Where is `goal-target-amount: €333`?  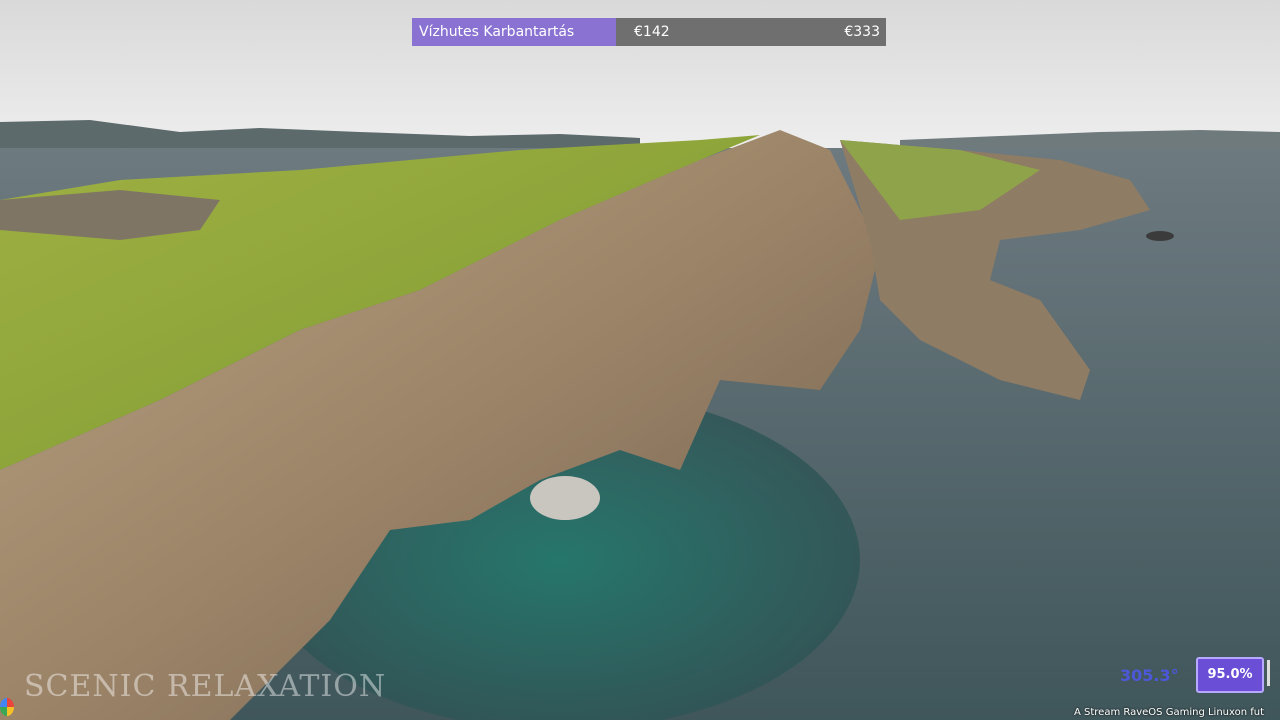 goal-target-amount: €333 is located at coordinates (862, 32).